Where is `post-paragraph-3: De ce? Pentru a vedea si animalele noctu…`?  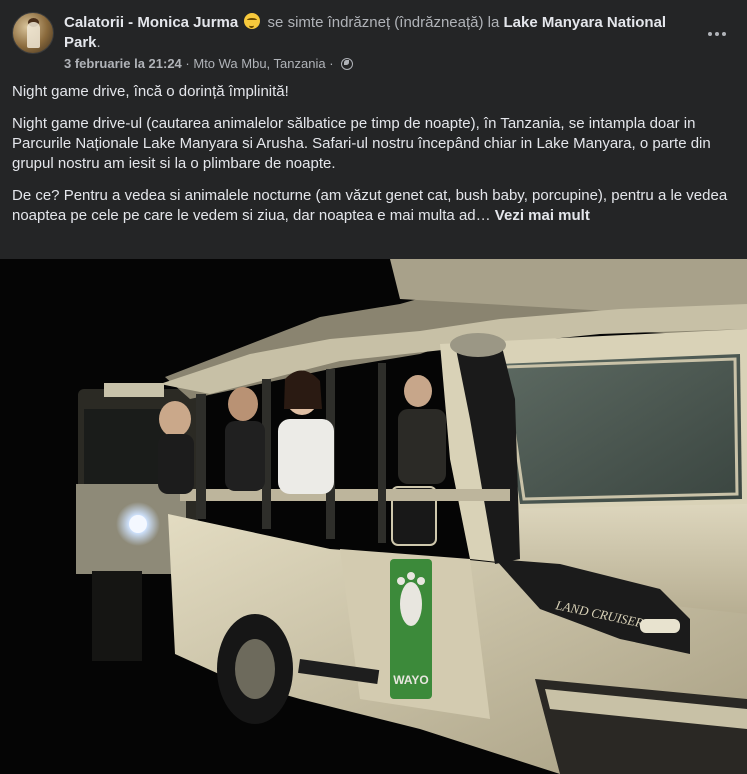
post-paragraph-3: De ce? Pentru a vedea si animalele noctu… is located at coordinates (370, 206).